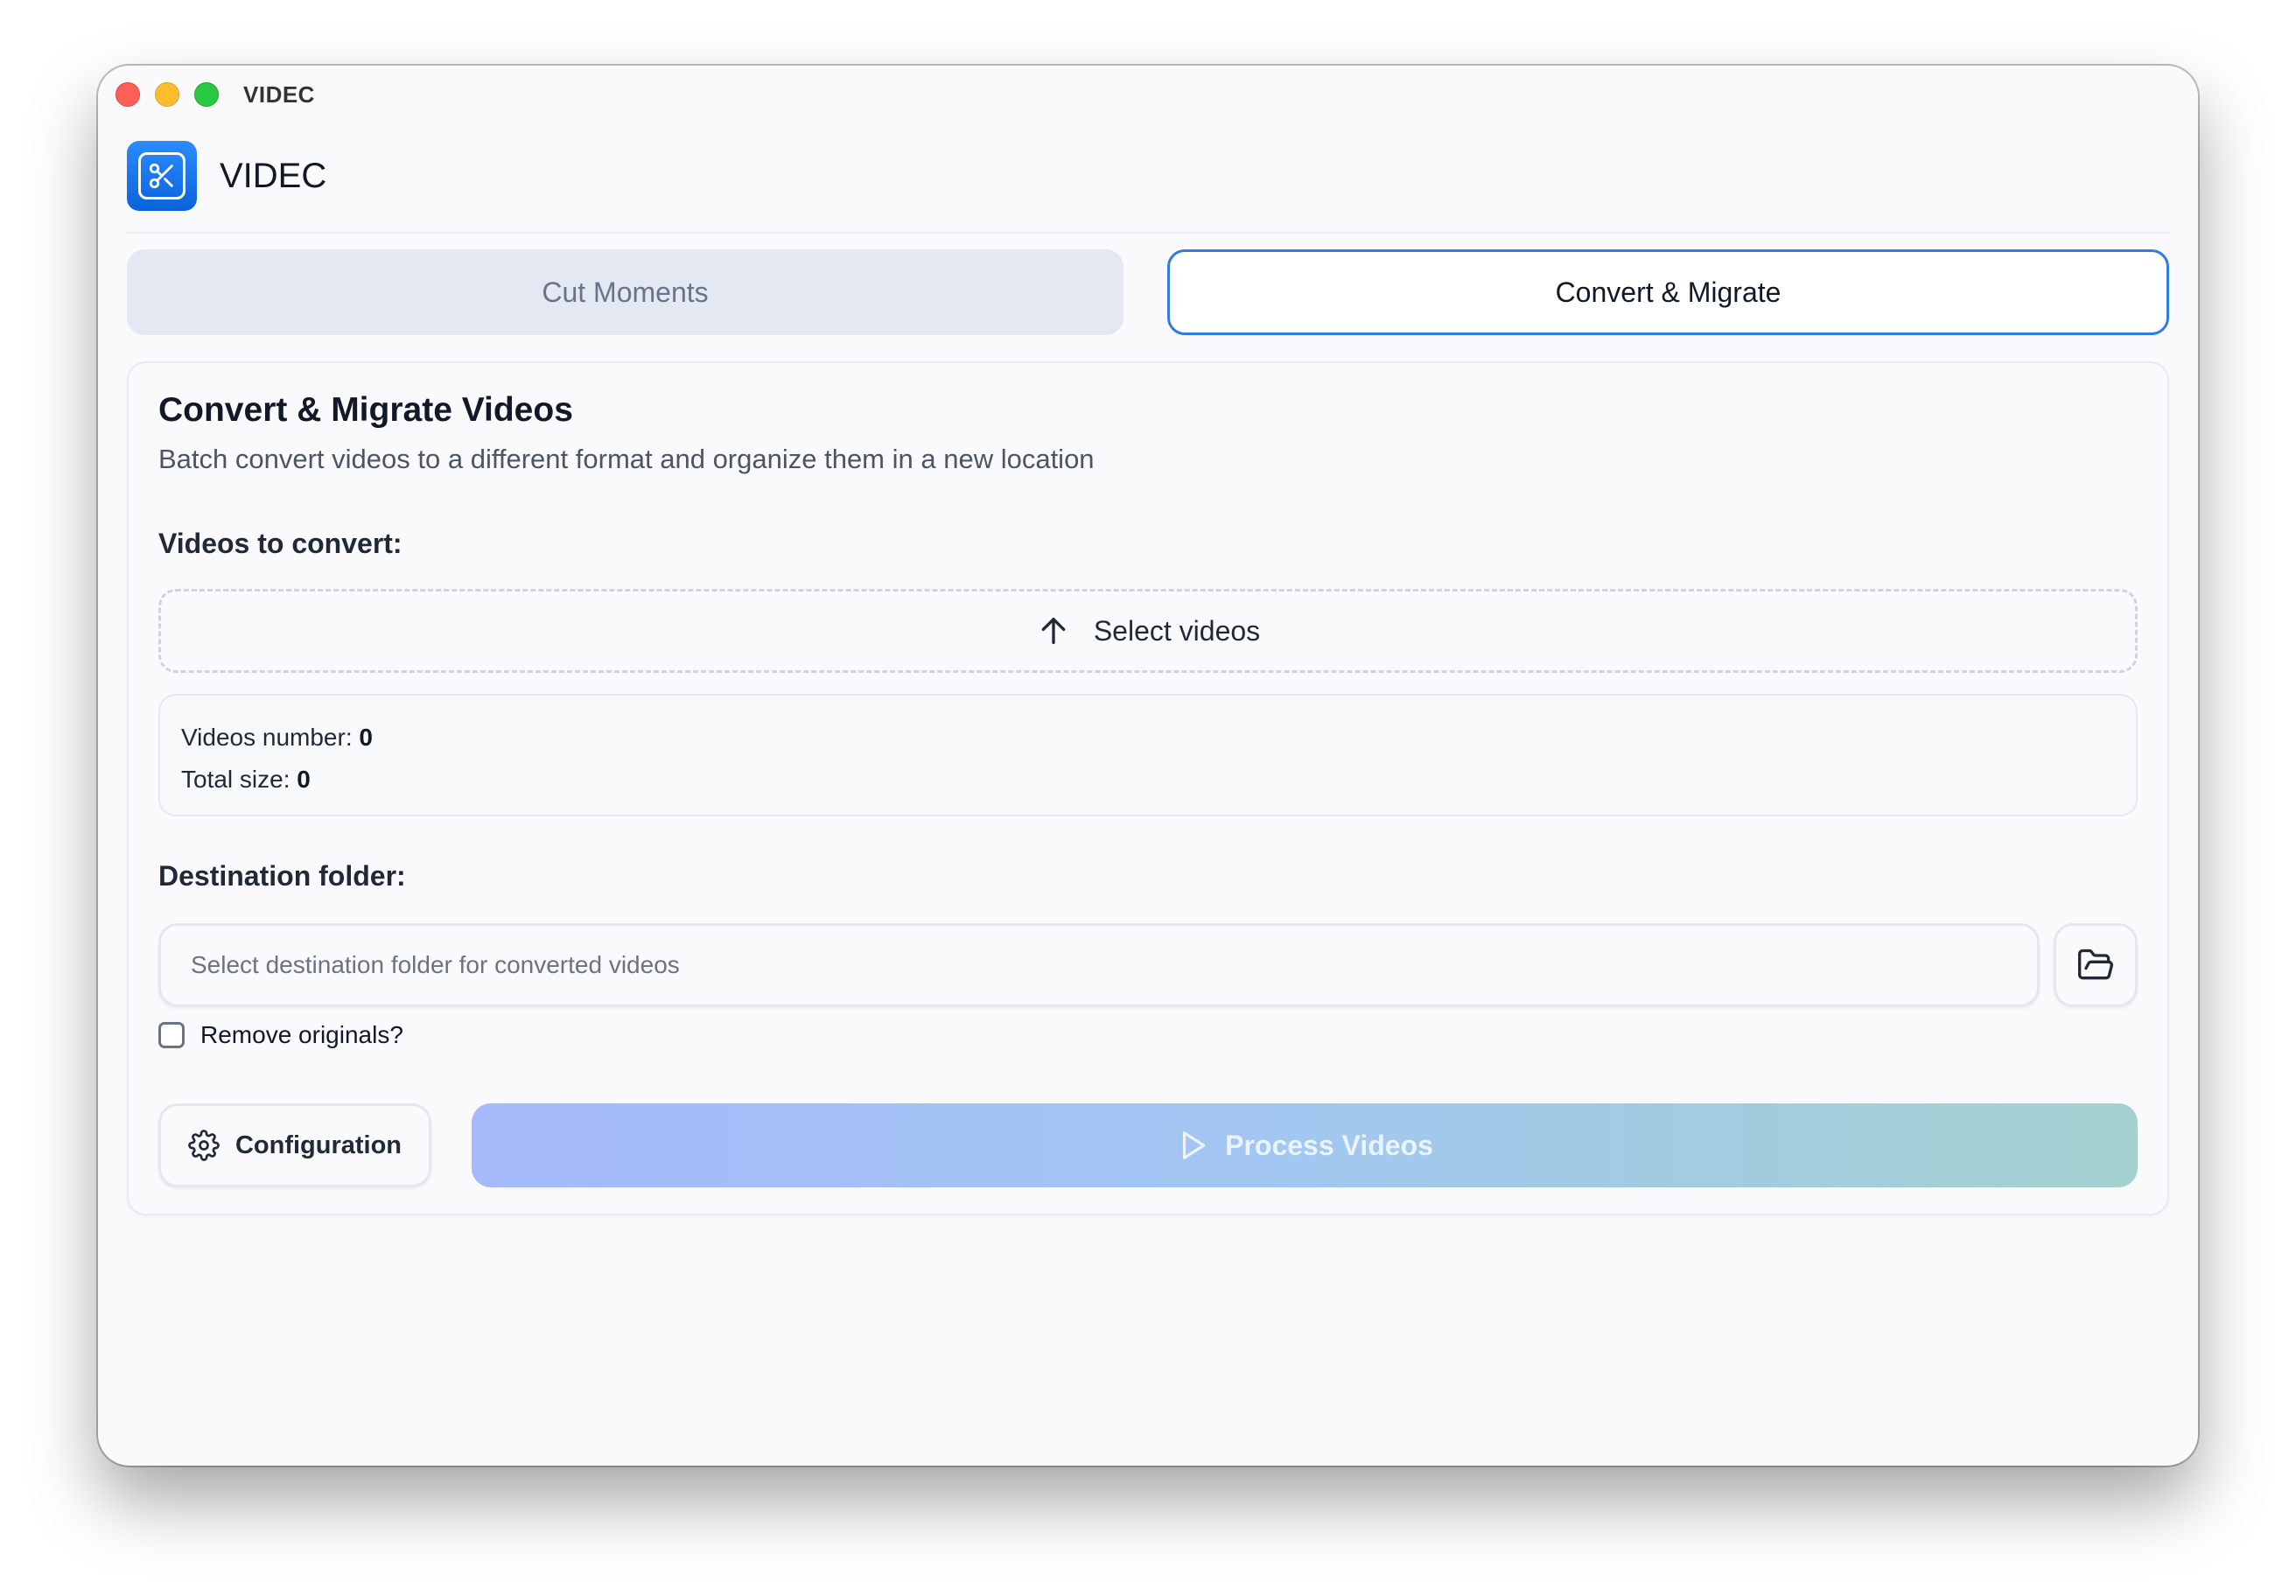 The height and width of the screenshot is (1596, 2296). What do you see at coordinates (304, 779) in the screenshot?
I see `total-size-value: 0` at bounding box center [304, 779].